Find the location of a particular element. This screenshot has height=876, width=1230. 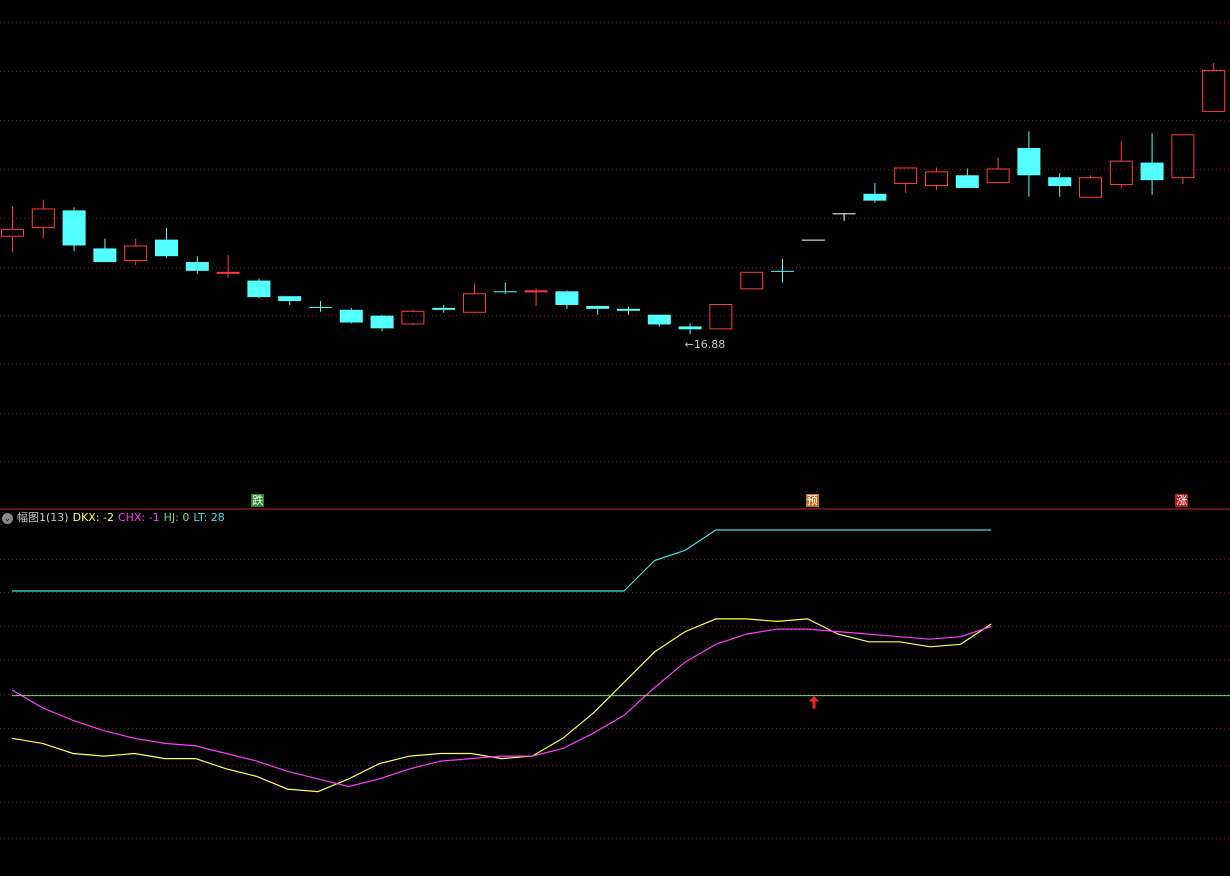

series-chx-line is located at coordinates (501, 706).